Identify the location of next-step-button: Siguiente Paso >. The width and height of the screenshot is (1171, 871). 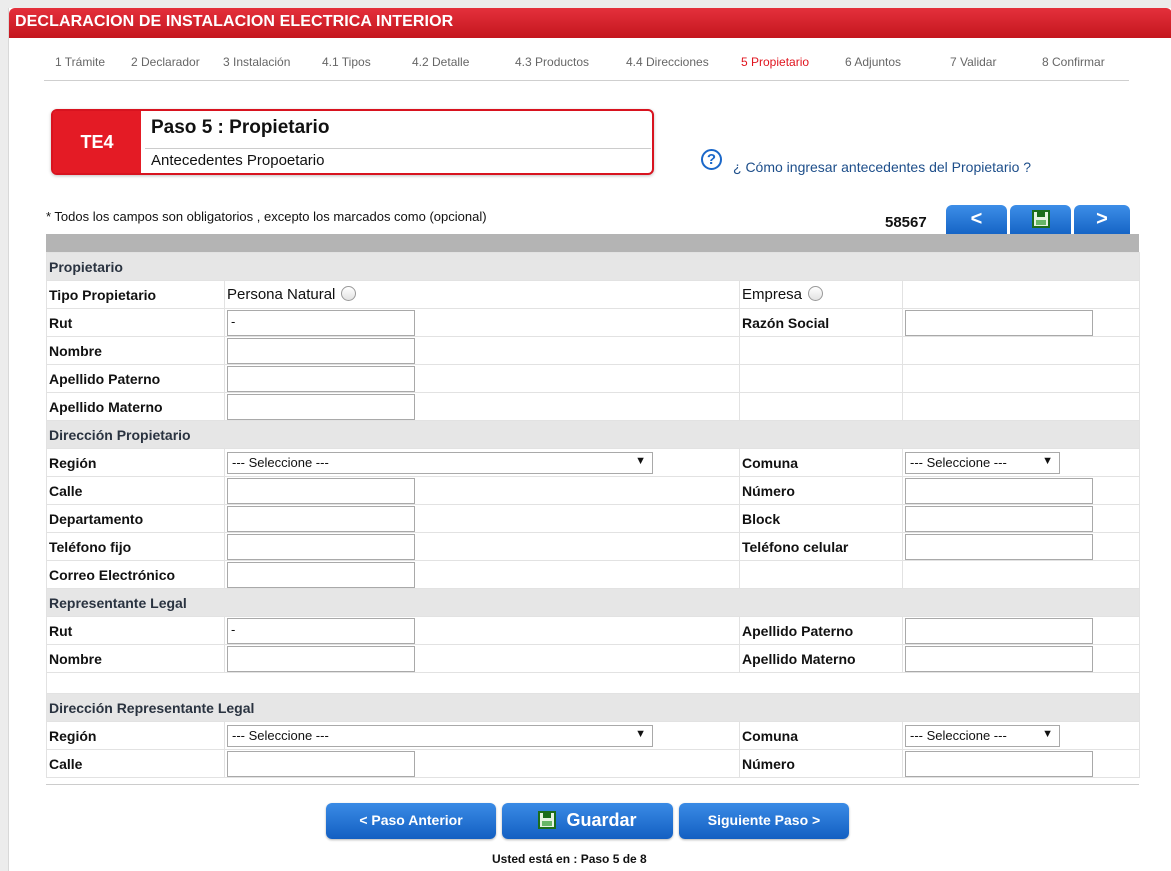
(764, 821).